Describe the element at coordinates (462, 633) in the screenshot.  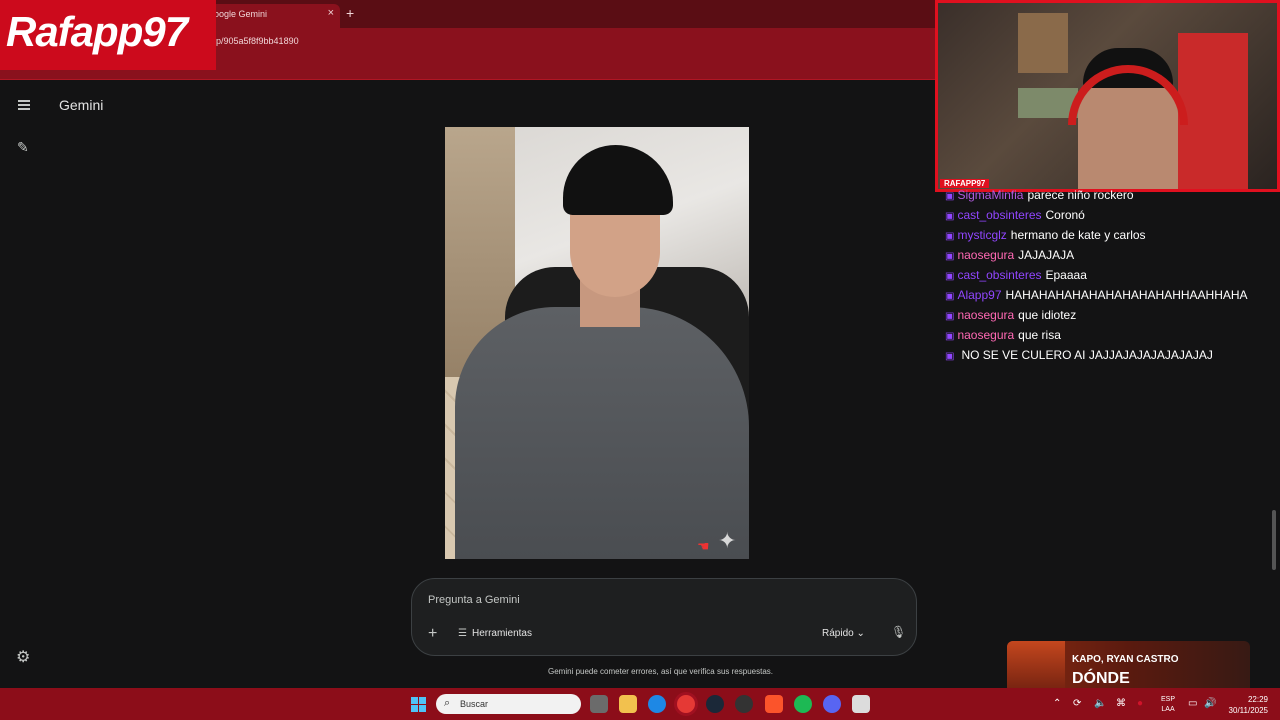
I see `sliders-icon: ☰` at that location.